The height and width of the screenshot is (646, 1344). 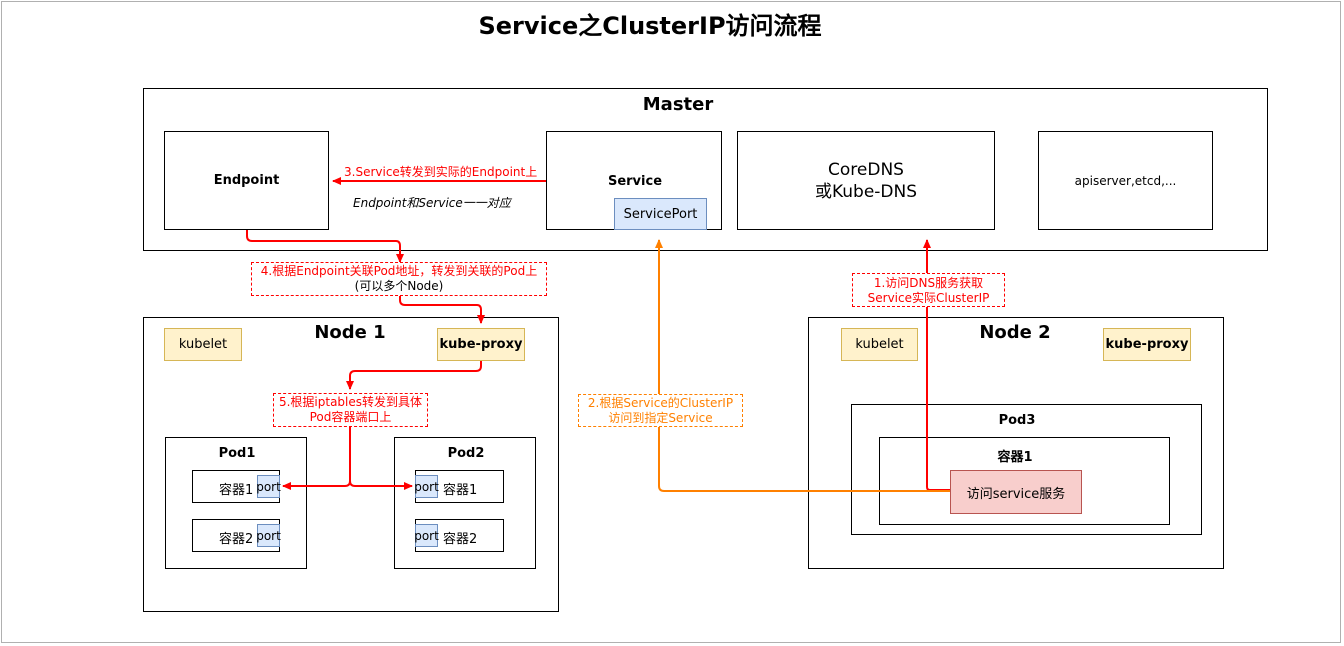 I want to click on pod2-container1-port: port, so click(x=426, y=486).